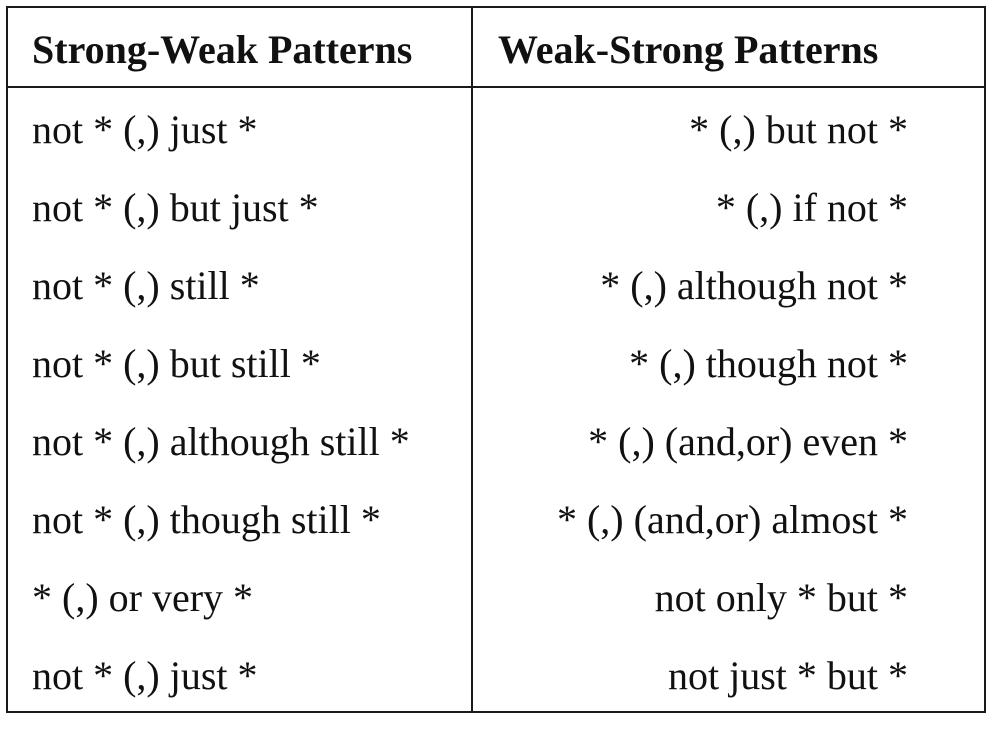 This screenshot has width=992, height=730. What do you see at coordinates (688, 49) in the screenshot?
I see `header-weak-strong: Weak-Strong Patterns` at bounding box center [688, 49].